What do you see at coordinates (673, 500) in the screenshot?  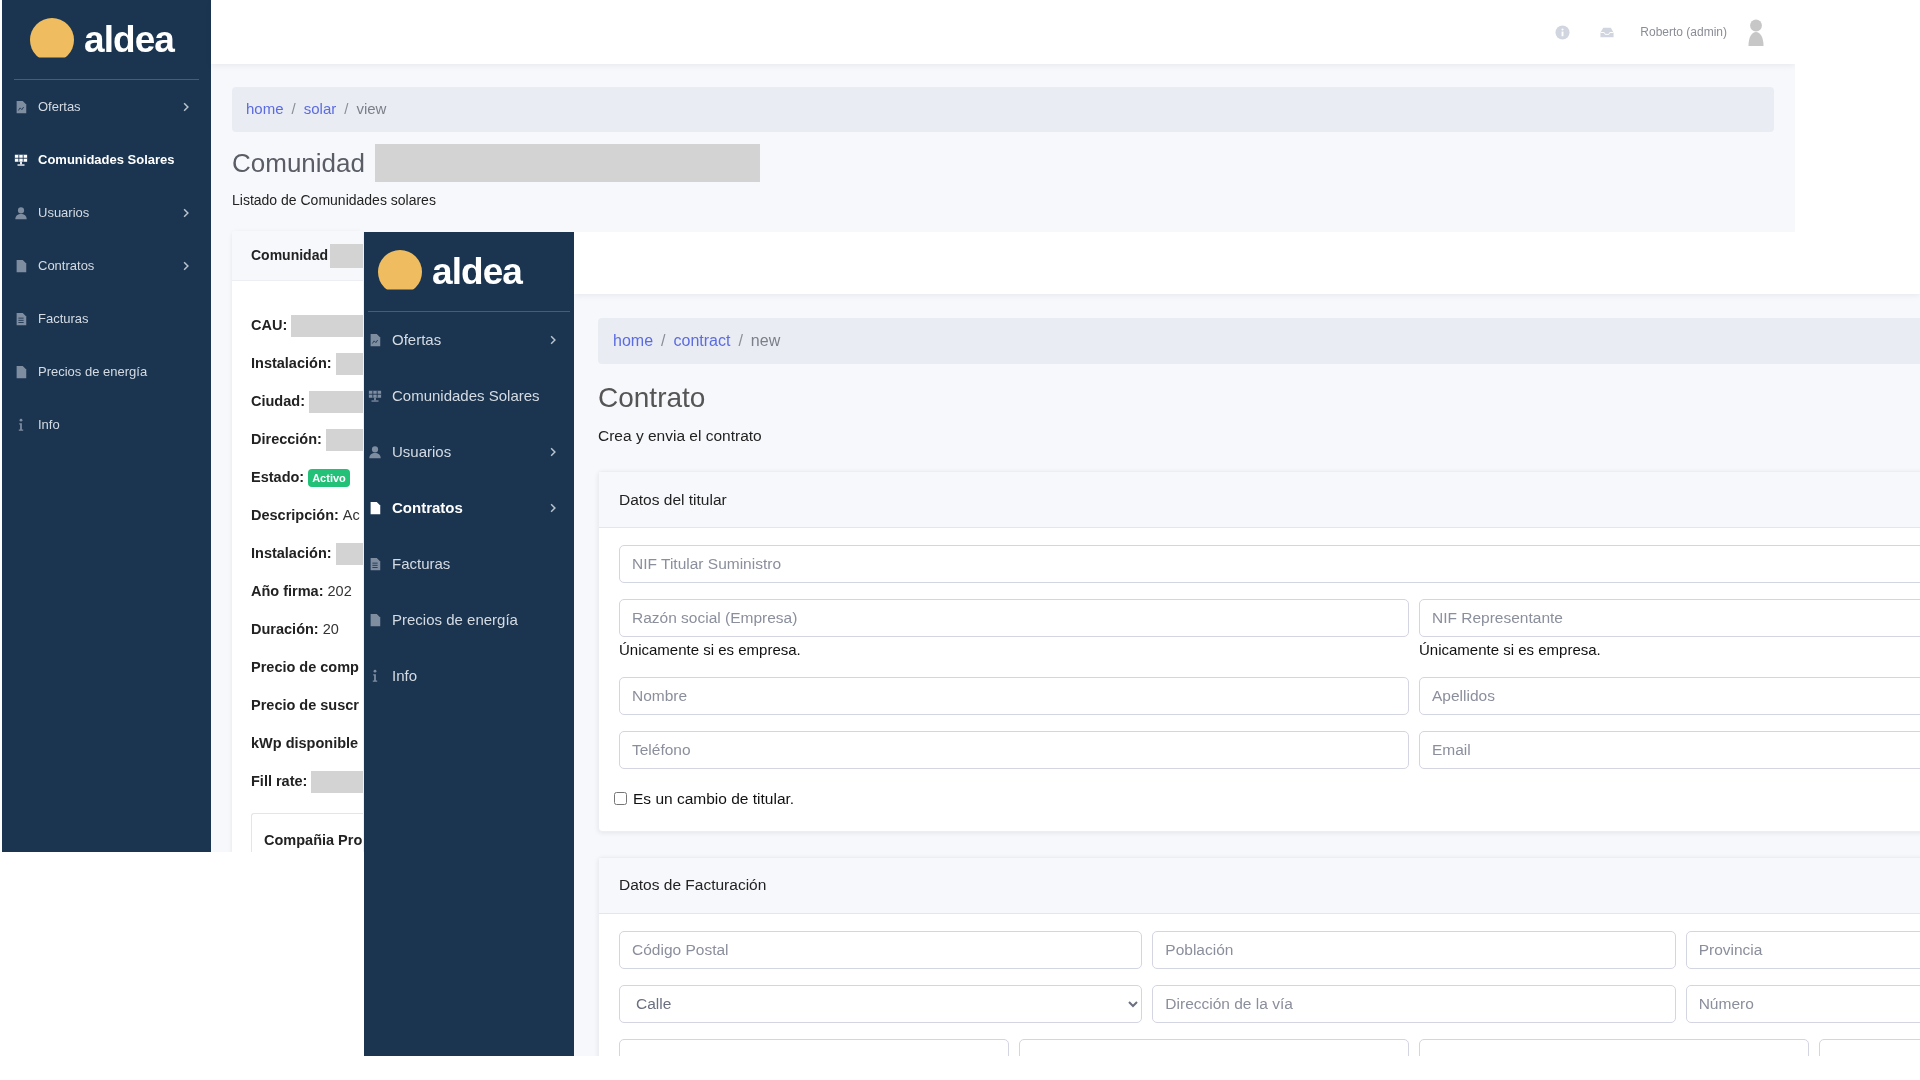 I see `card-title: Datos del titular` at bounding box center [673, 500].